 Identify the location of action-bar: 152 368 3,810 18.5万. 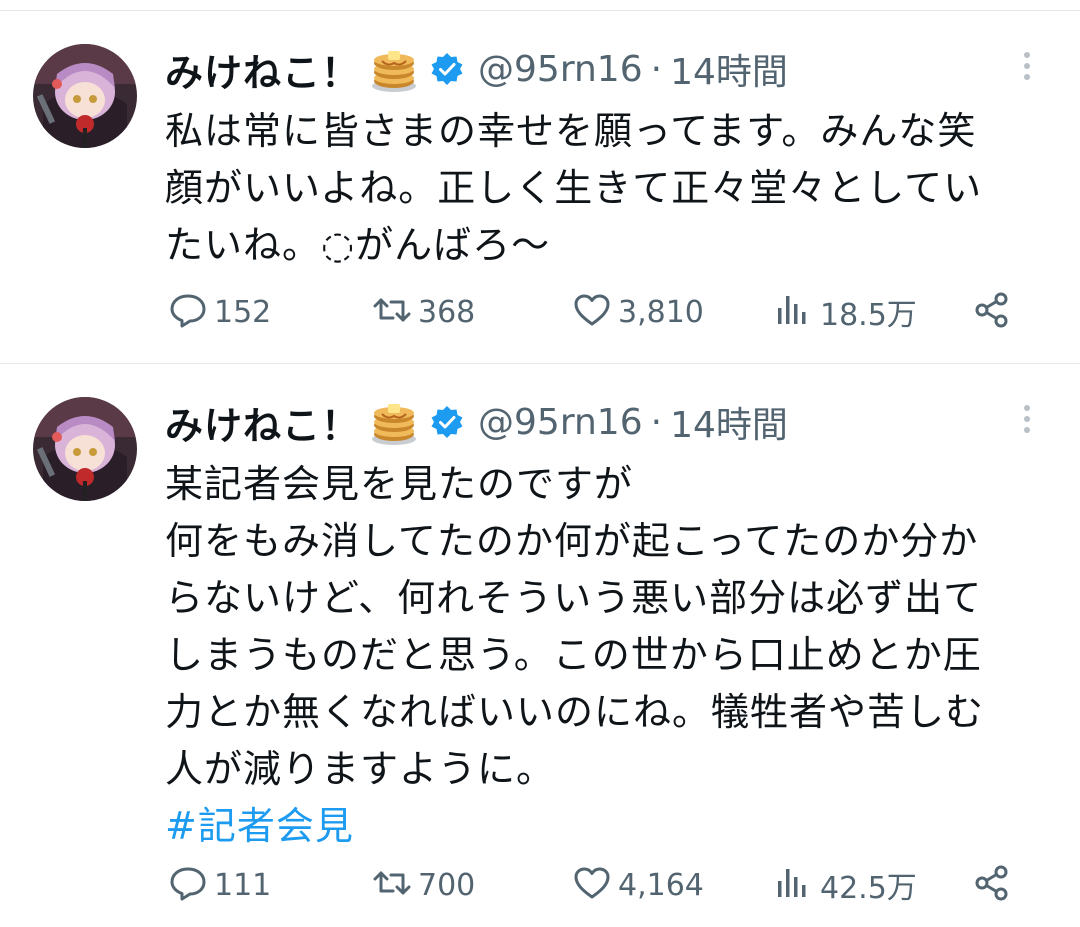
(540, 312).